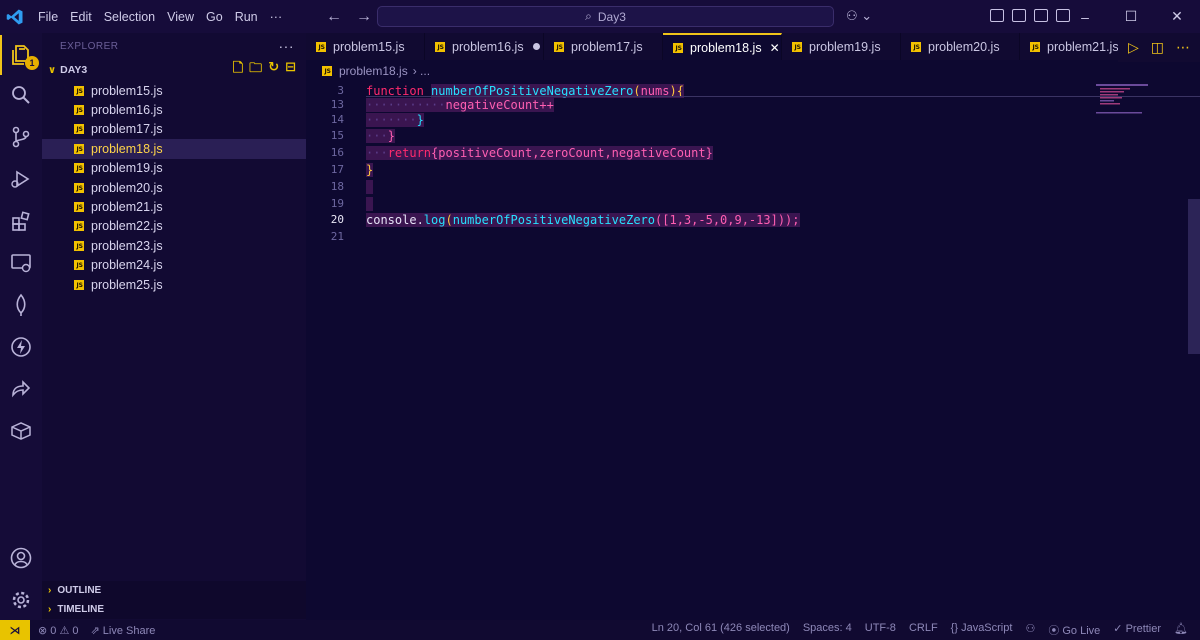 The width and height of the screenshot is (1200, 640). Describe the element at coordinates (174, 90) in the screenshot. I see `file-item: JS problem15.js` at that location.